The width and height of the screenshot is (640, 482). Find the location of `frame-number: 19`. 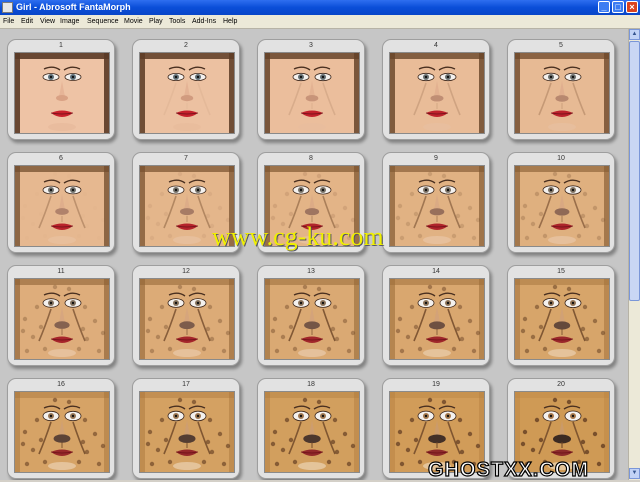

frame-number: 19 is located at coordinates (436, 384).